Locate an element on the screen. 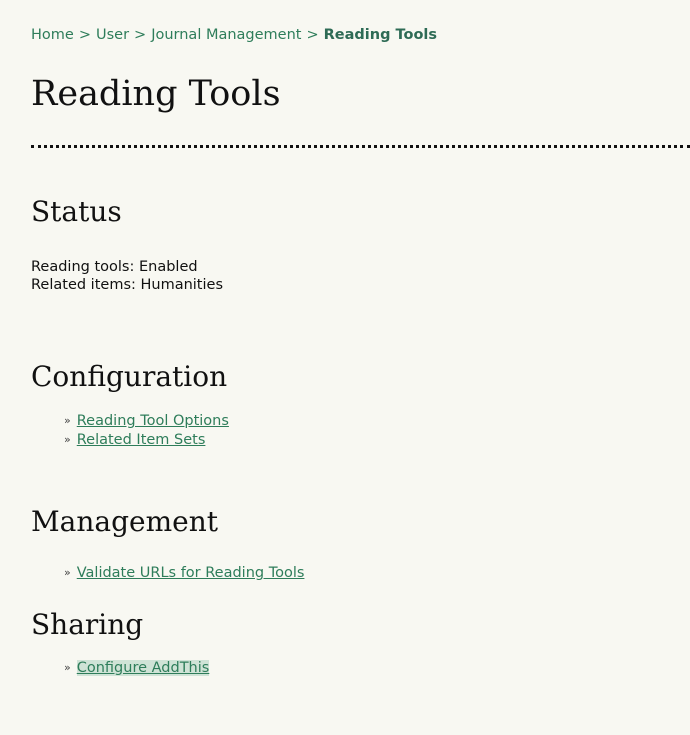 This screenshot has width=690, height=735. list-item: » Reading Tool Options is located at coordinates (146, 421).